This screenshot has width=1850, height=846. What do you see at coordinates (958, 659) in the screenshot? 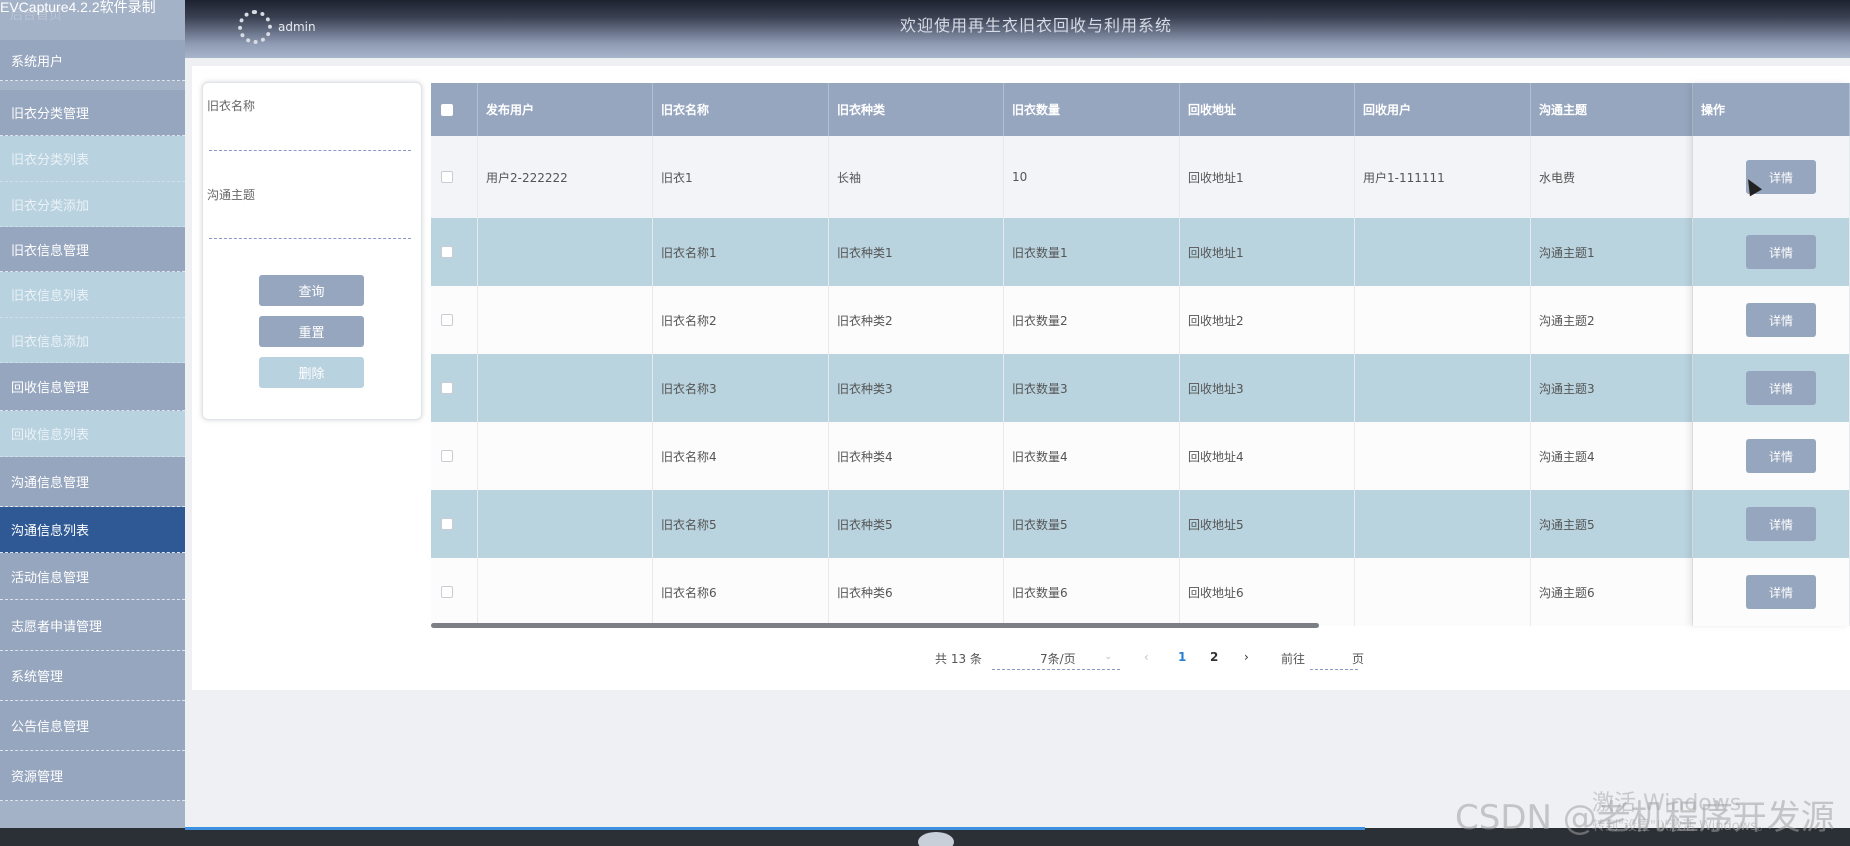
I see `pagination-total: 共 13 条` at bounding box center [958, 659].